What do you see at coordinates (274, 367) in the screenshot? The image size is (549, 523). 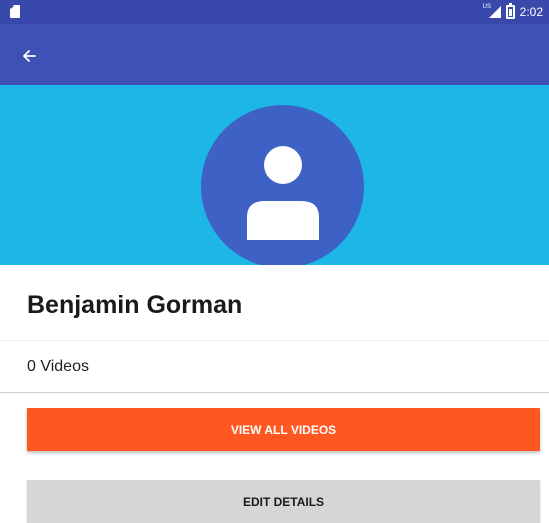 I see `videos-section: 0 Videos` at bounding box center [274, 367].